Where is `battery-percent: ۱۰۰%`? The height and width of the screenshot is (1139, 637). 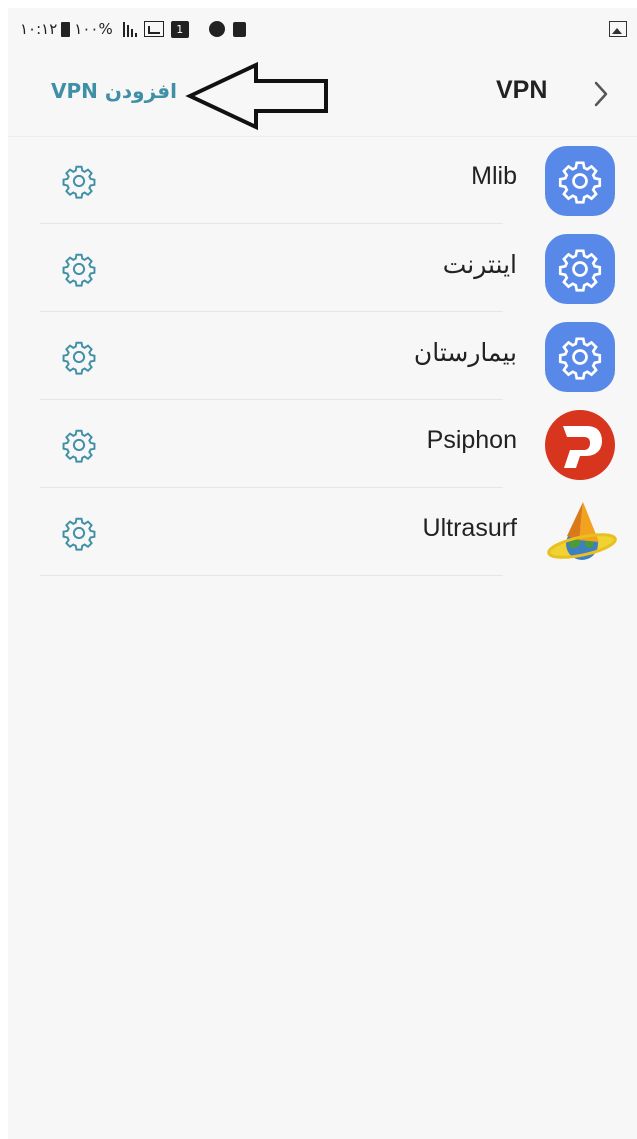 battery-percent: ۱۰۰% is located at coordinates (93, 29).